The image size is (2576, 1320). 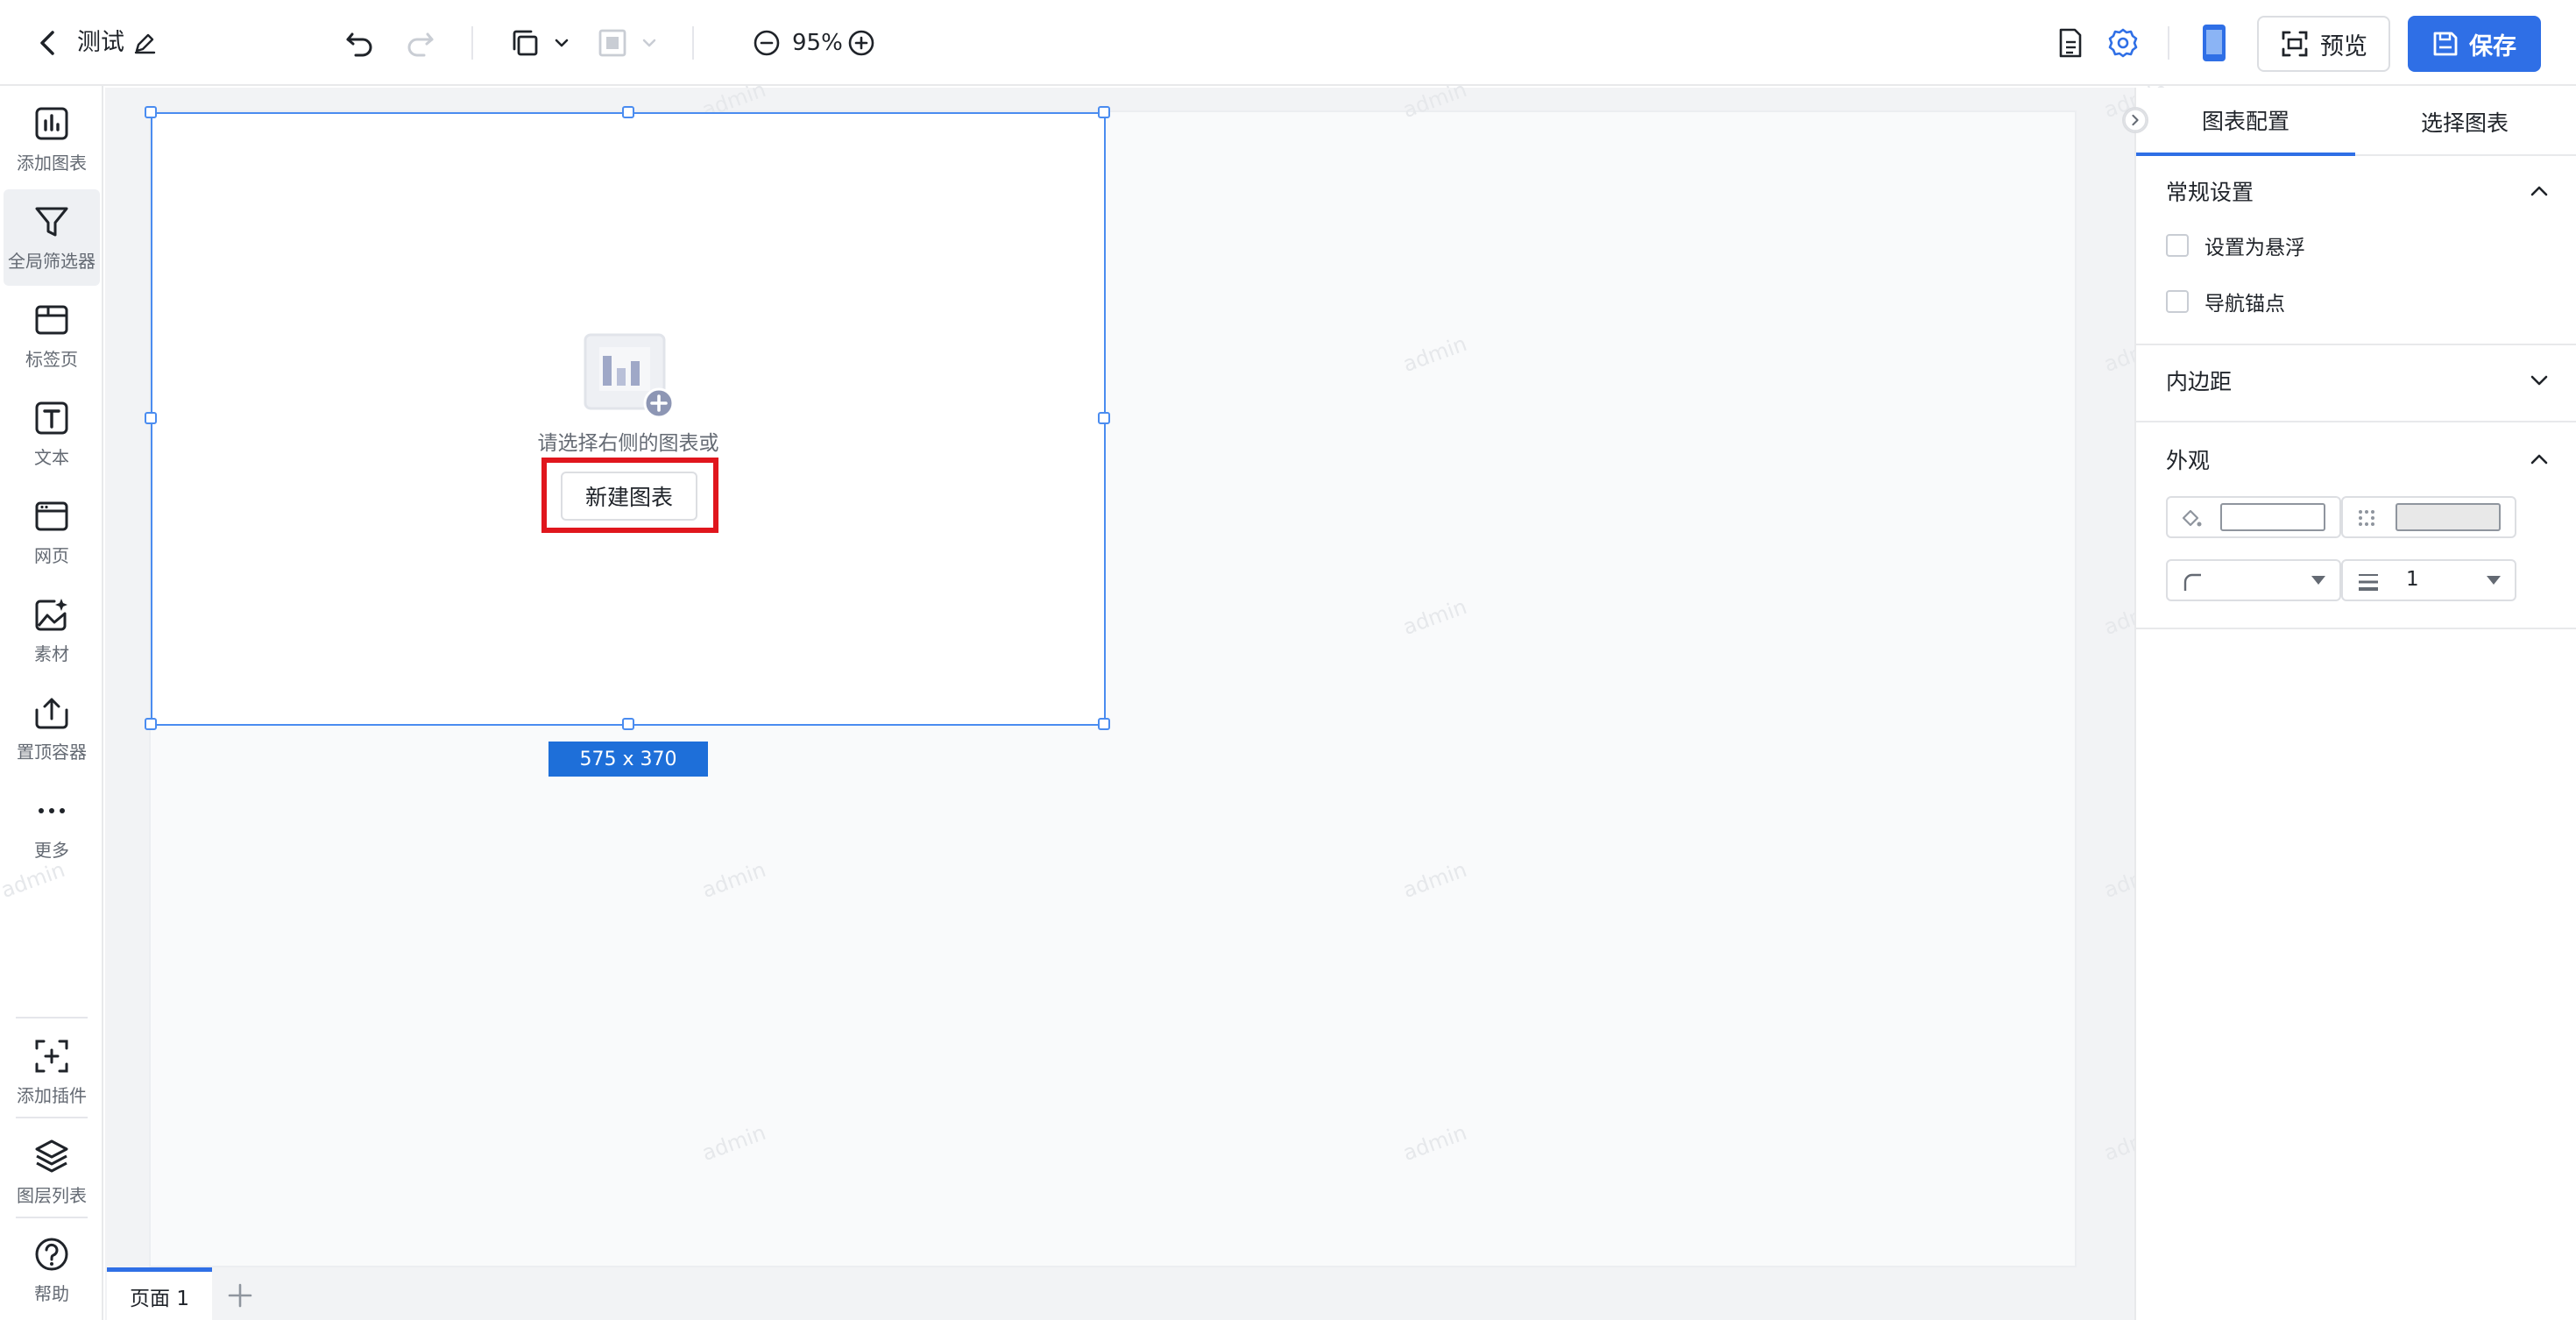 I want to click on section-general-settings: 常规设置, so click(x=2356, y=191).